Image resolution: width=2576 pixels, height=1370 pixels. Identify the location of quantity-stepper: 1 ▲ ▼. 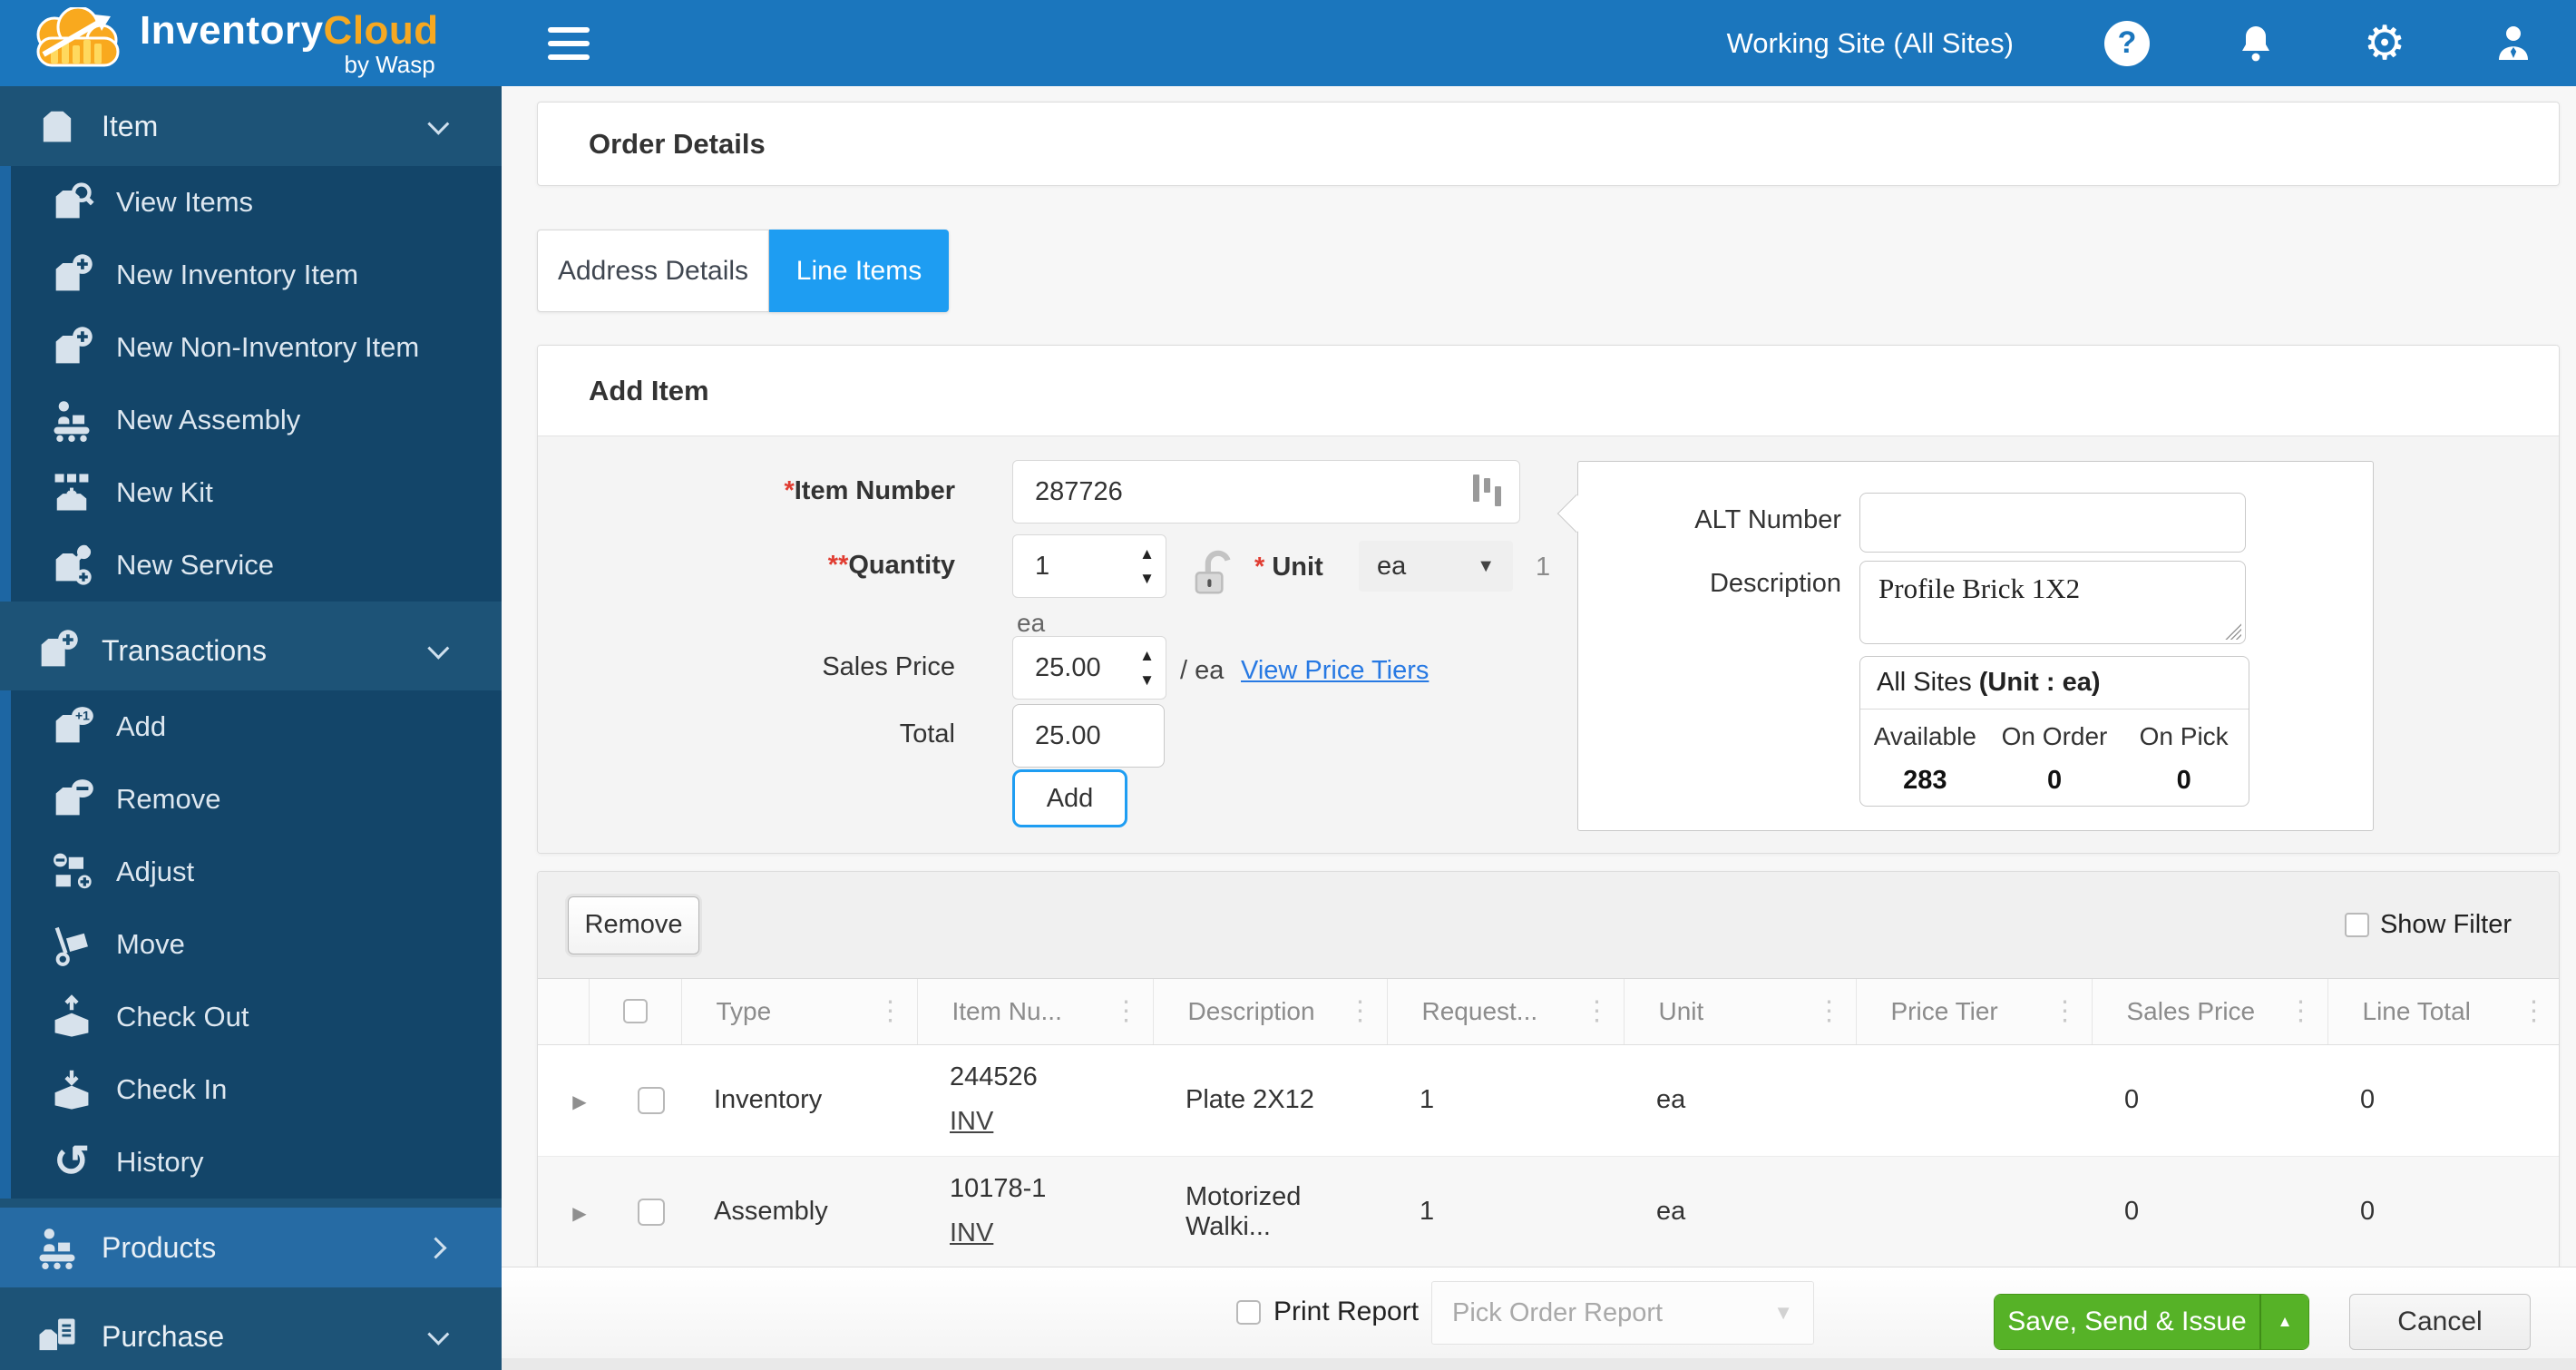
(1089, 566).